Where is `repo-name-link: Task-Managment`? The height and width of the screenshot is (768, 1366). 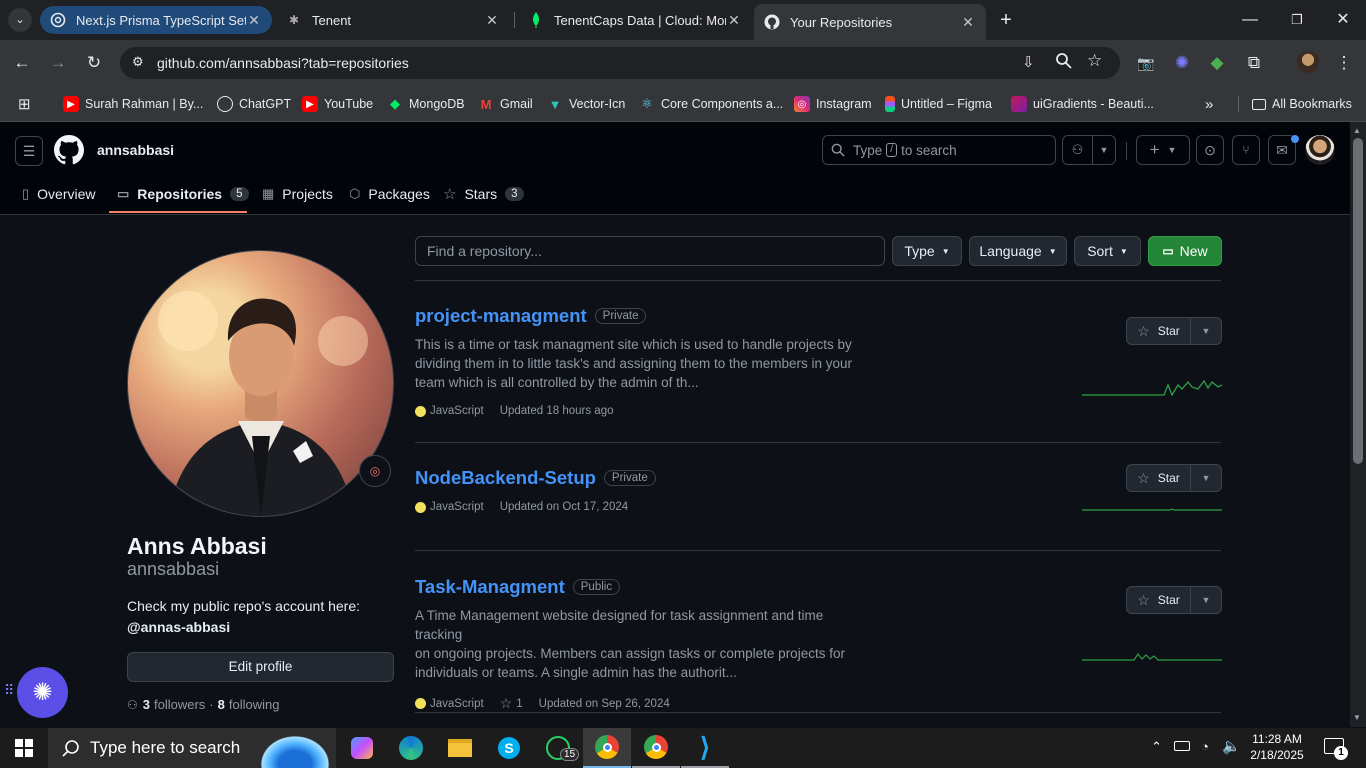 repo-name-link: Task-Managment is located at coordinates (490, 586).